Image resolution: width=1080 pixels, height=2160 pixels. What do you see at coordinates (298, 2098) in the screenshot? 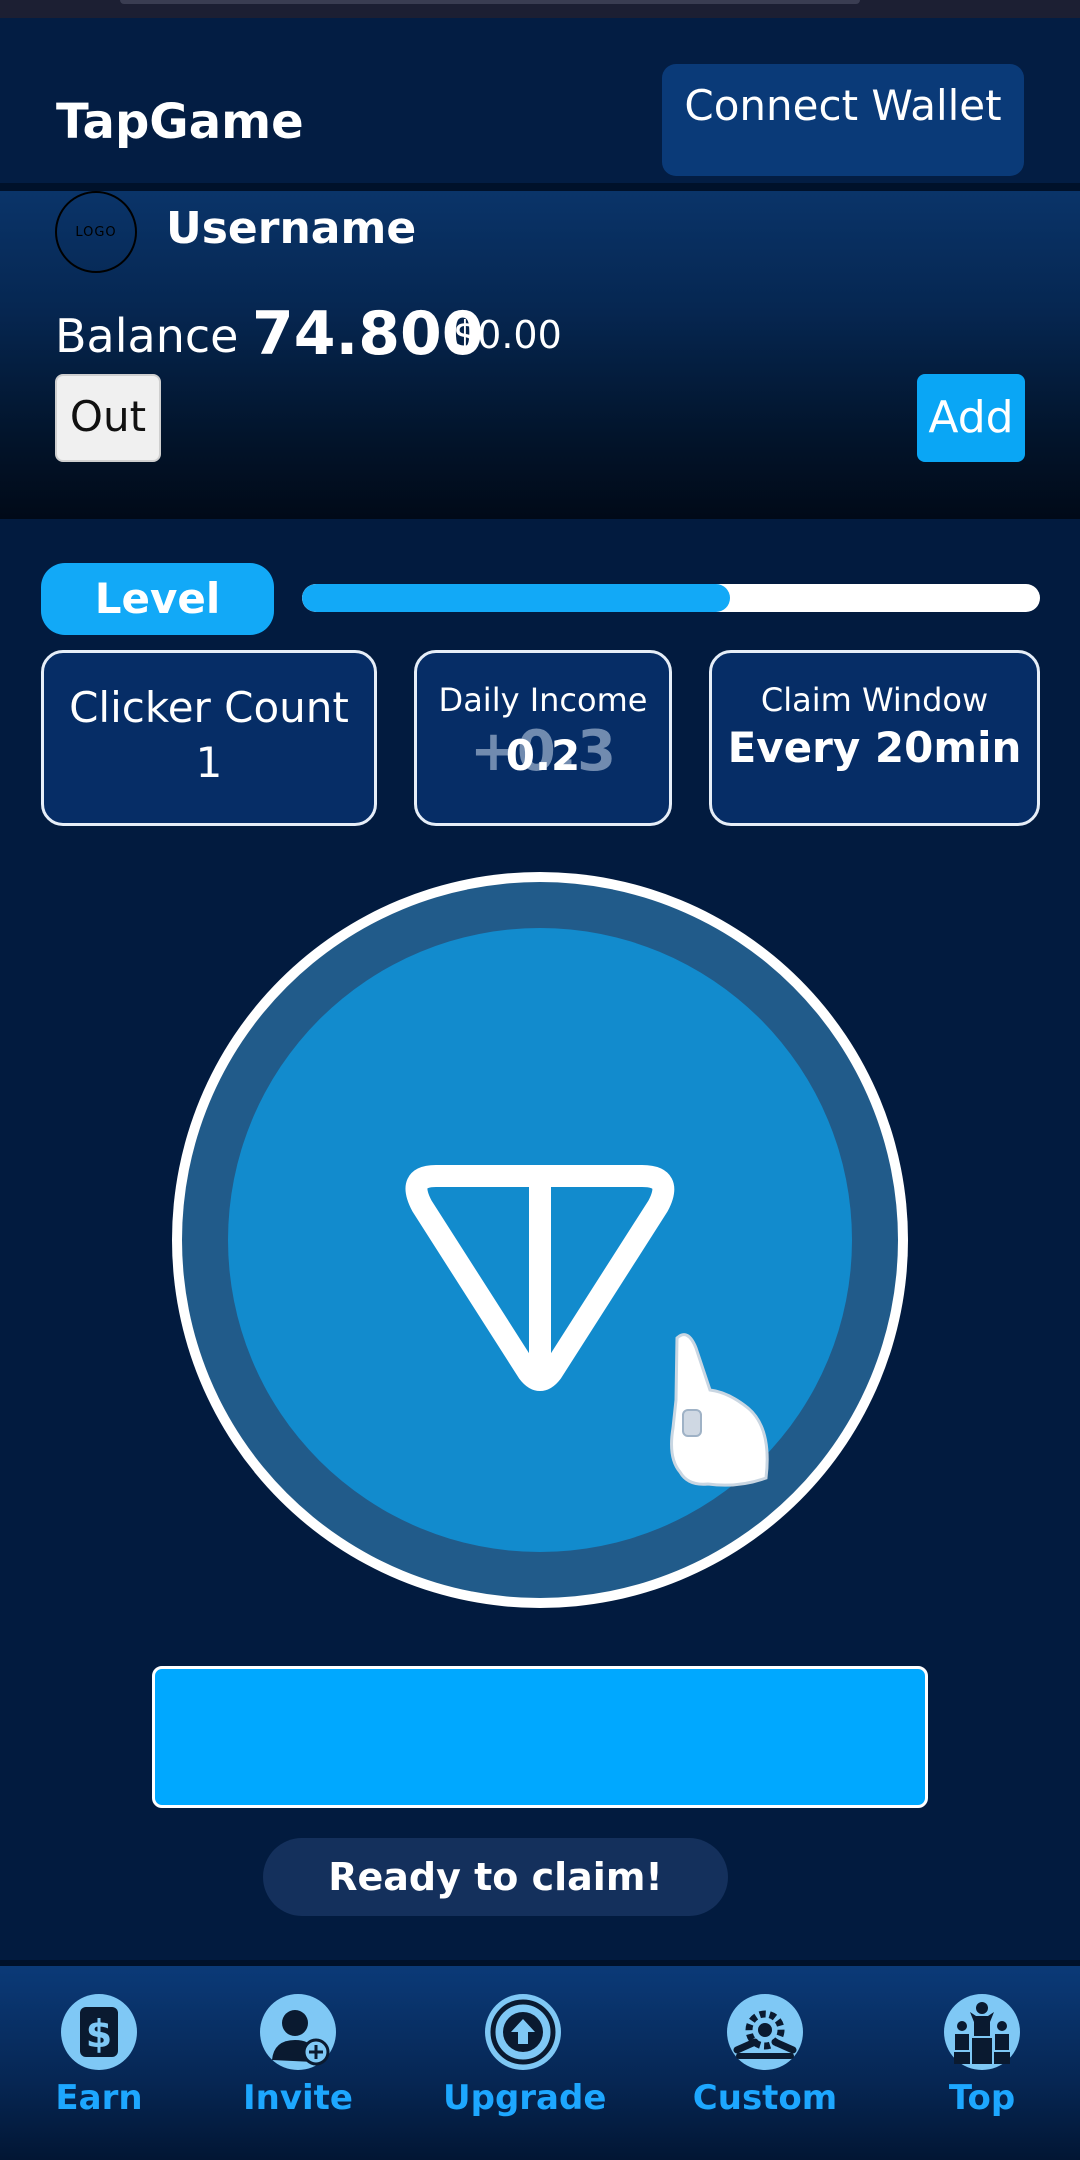
I see `nav-label-invite: Invite` at bounding box center [298, 2098].